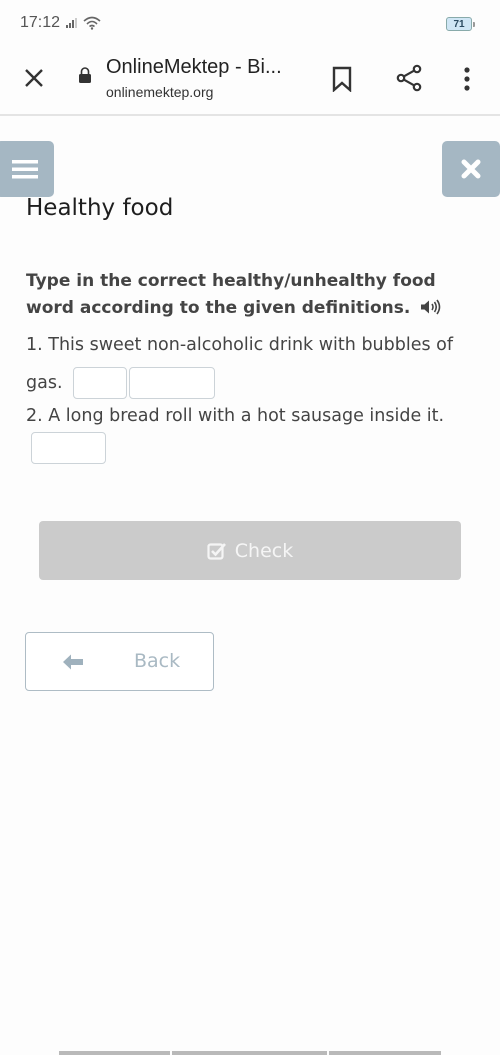 The width and height of the screenshot is (500, 1055). I want to click on check-label: Check, so click(264, 550).